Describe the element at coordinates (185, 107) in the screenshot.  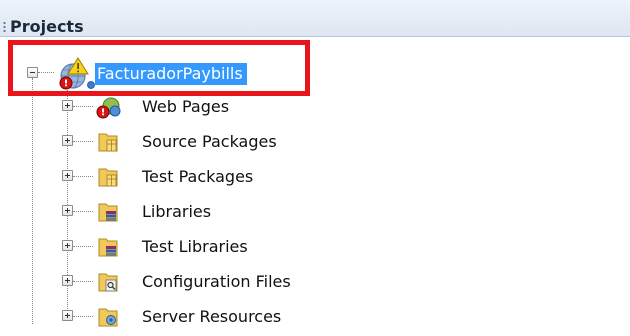
I see `tree-node-label: Web Pages` at that location.